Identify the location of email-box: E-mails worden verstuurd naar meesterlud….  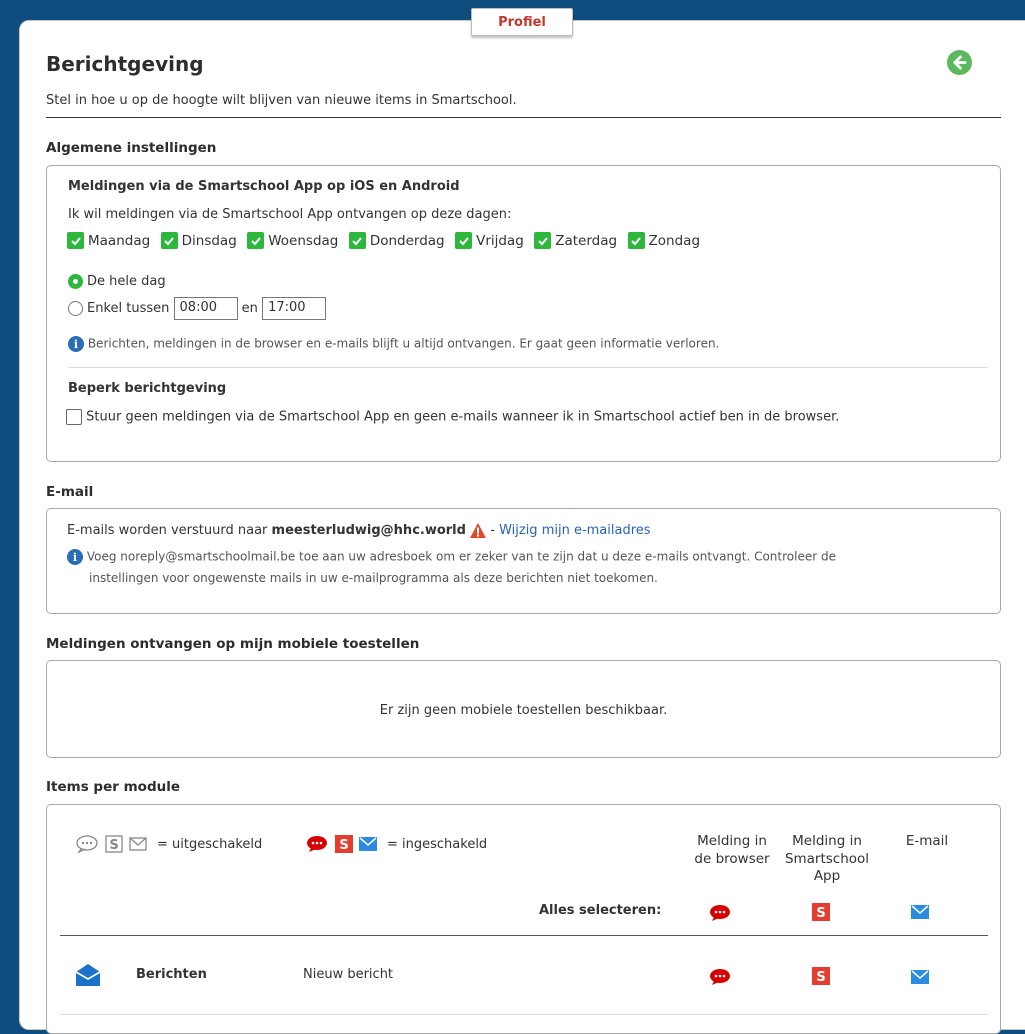
(523, 561).